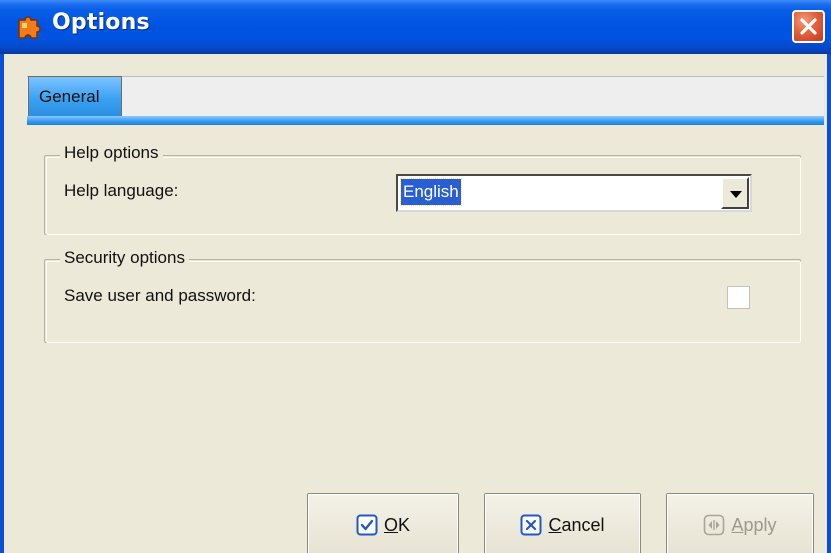 The width and height of the screenshot is (831, 553). What do you see at coordinates (425, 97) in the screenshot?
I see `tab-strip` at bounding box center [425, 97].